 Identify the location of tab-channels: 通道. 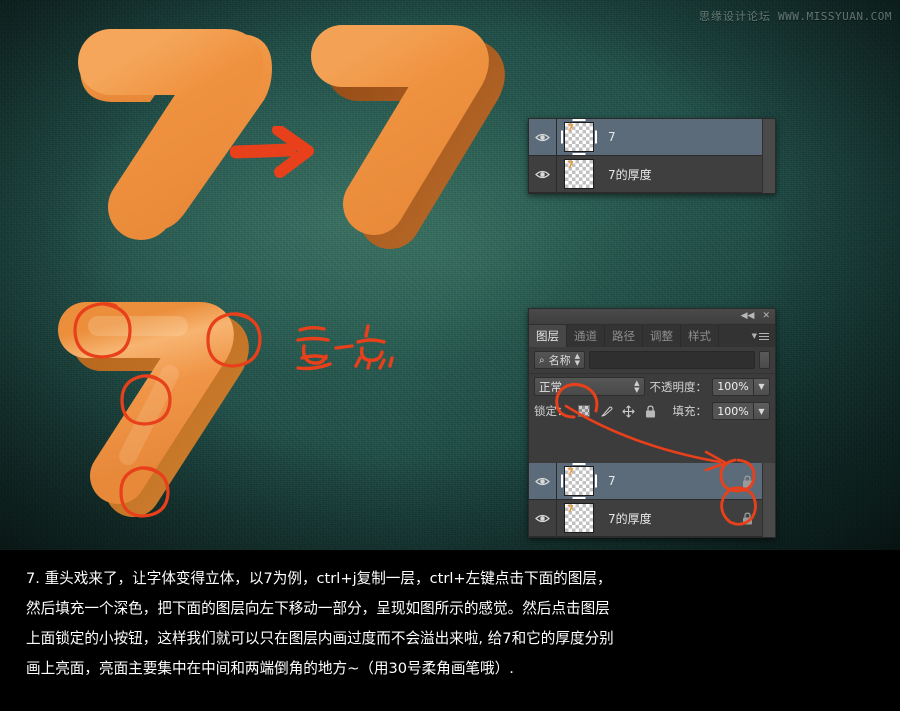
(586, 336).